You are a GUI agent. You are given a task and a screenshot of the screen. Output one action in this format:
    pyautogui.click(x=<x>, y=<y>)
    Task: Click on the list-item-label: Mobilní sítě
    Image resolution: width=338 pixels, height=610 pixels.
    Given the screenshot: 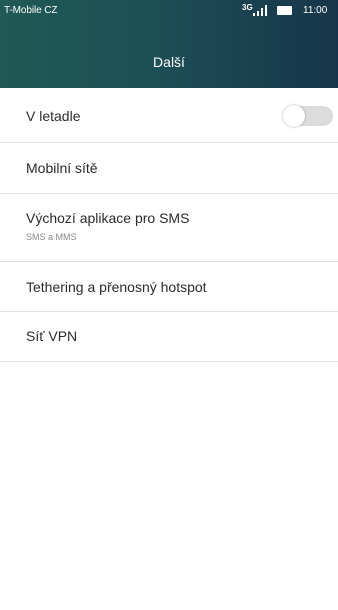 What is the action you would take?
    pyautogui.click(x=62, y=168)
    